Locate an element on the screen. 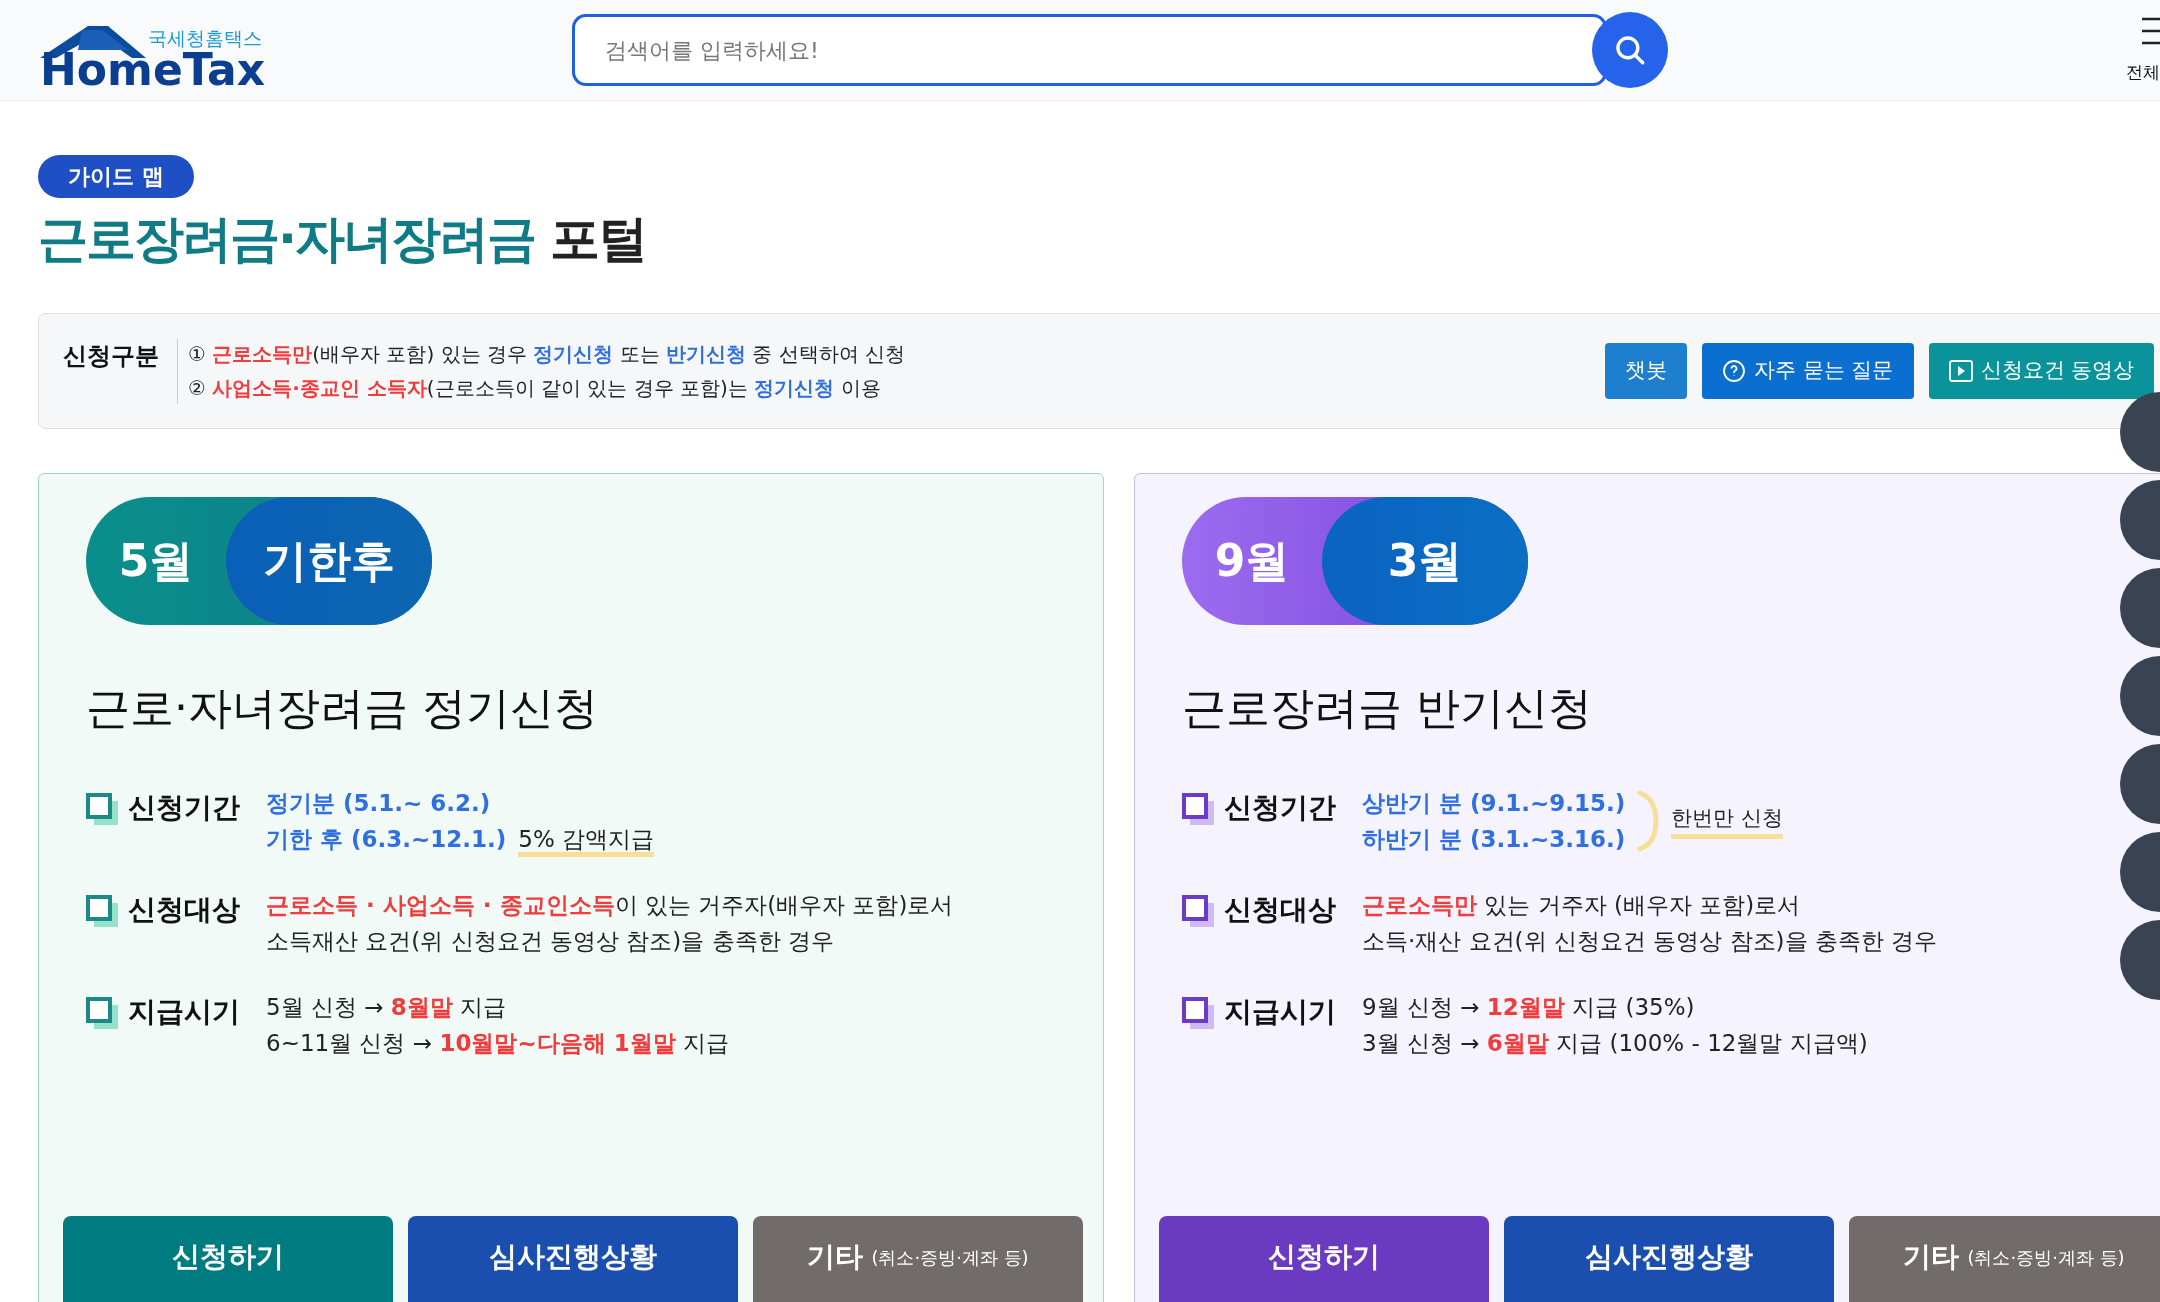  menu-label: 전체 is located at coordinates (2143, 73).